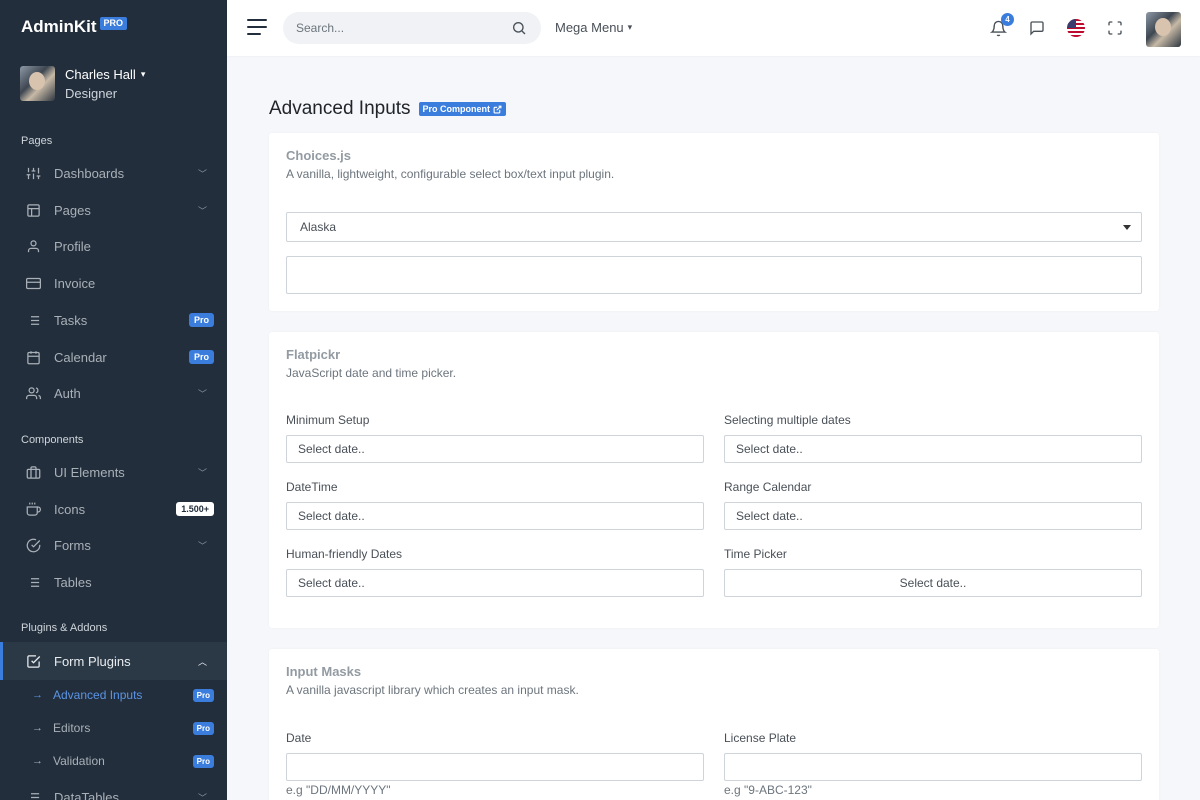  Describe the element at coordinates (497, 109) in the screenshot. I see `external-link-icon` at that location.